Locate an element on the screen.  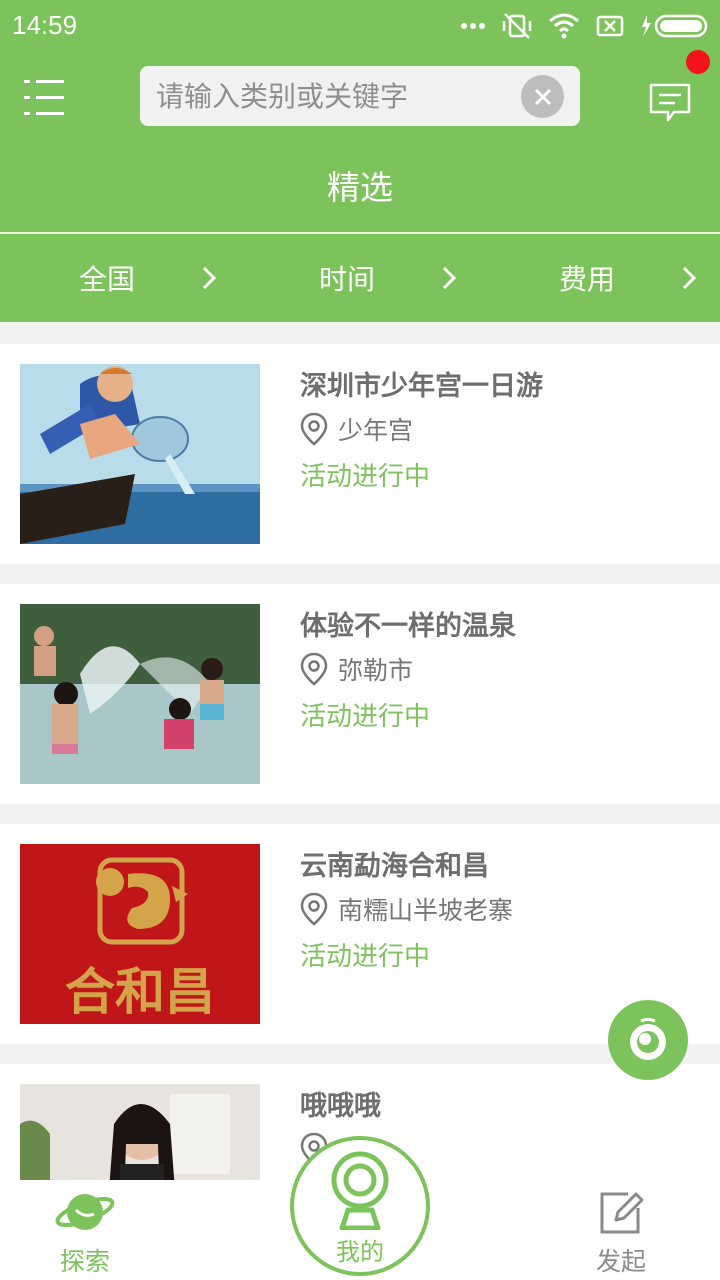
activity-location: 少年宫 is located at coordinates (356, 429).